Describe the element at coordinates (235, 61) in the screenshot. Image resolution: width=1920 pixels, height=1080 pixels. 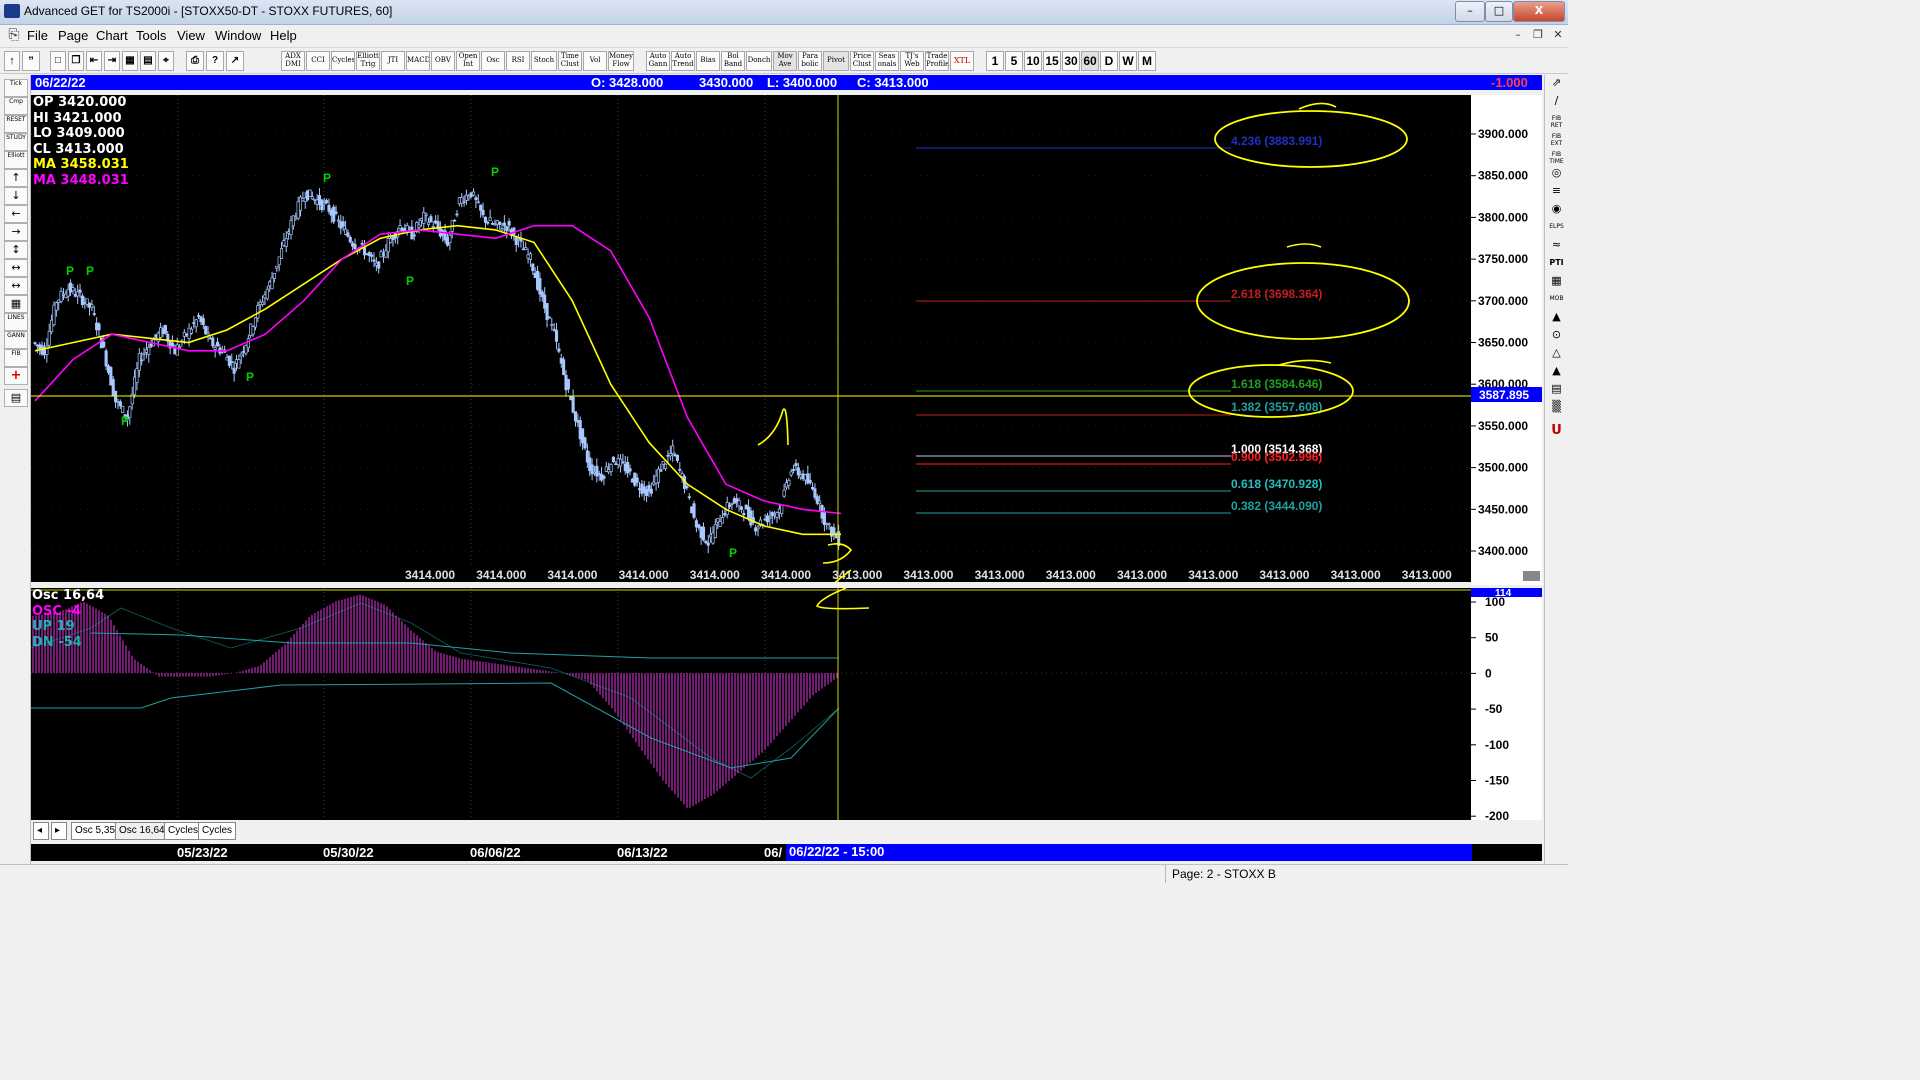
I see `context-help-icon: ↗` at that location.